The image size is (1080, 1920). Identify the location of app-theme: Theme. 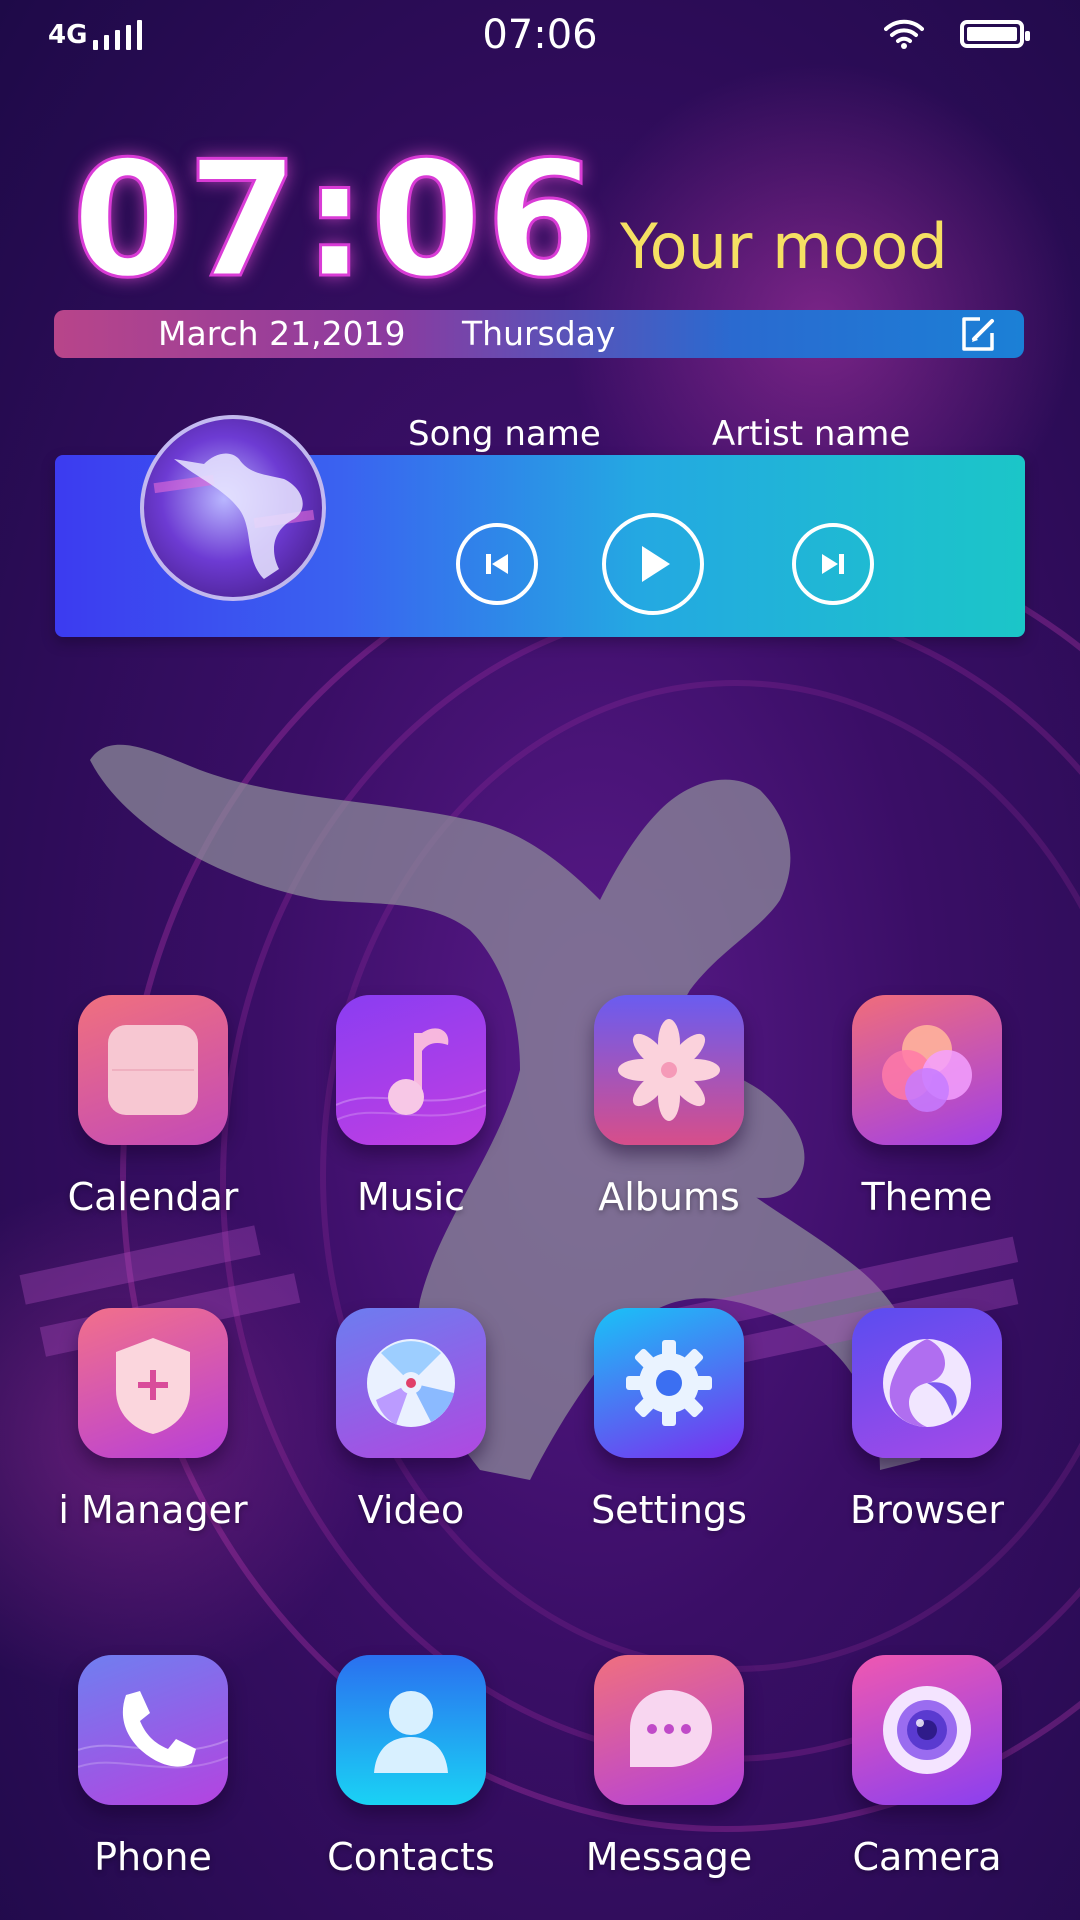
(927, 1107).